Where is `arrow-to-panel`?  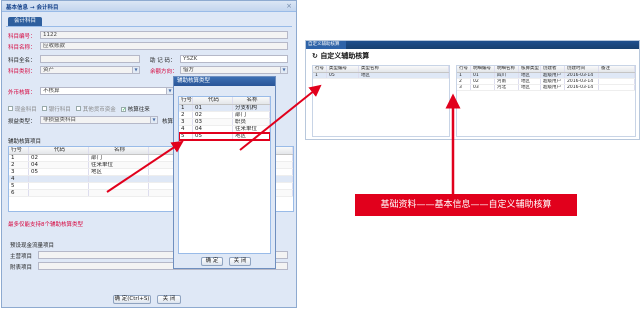
arrow-to-panel is located at coordinates (280, 117).